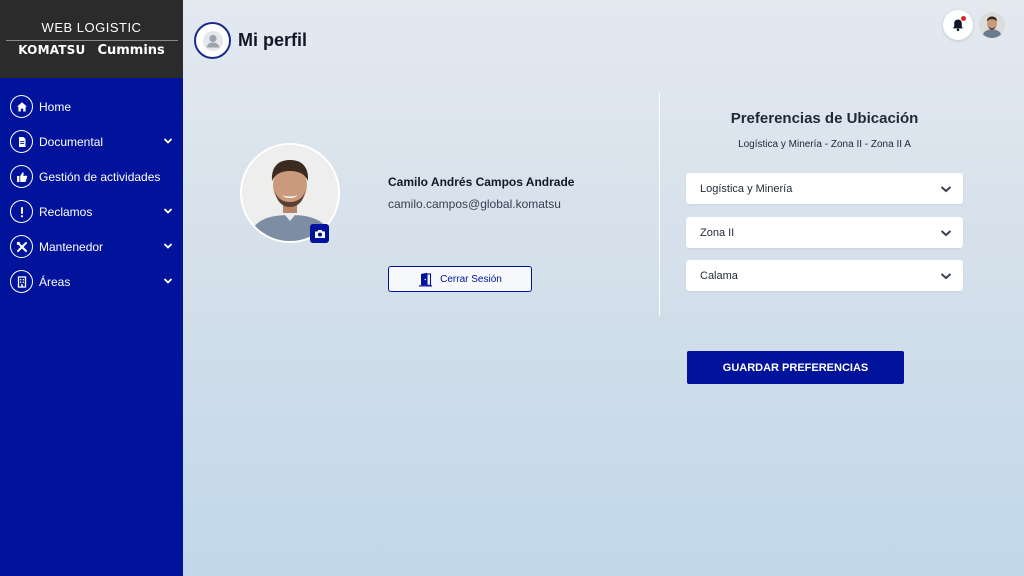  What do you see at coordinates (21, 106) in the screenshot?
I see `home-icon` at bounding box center [21, 106].